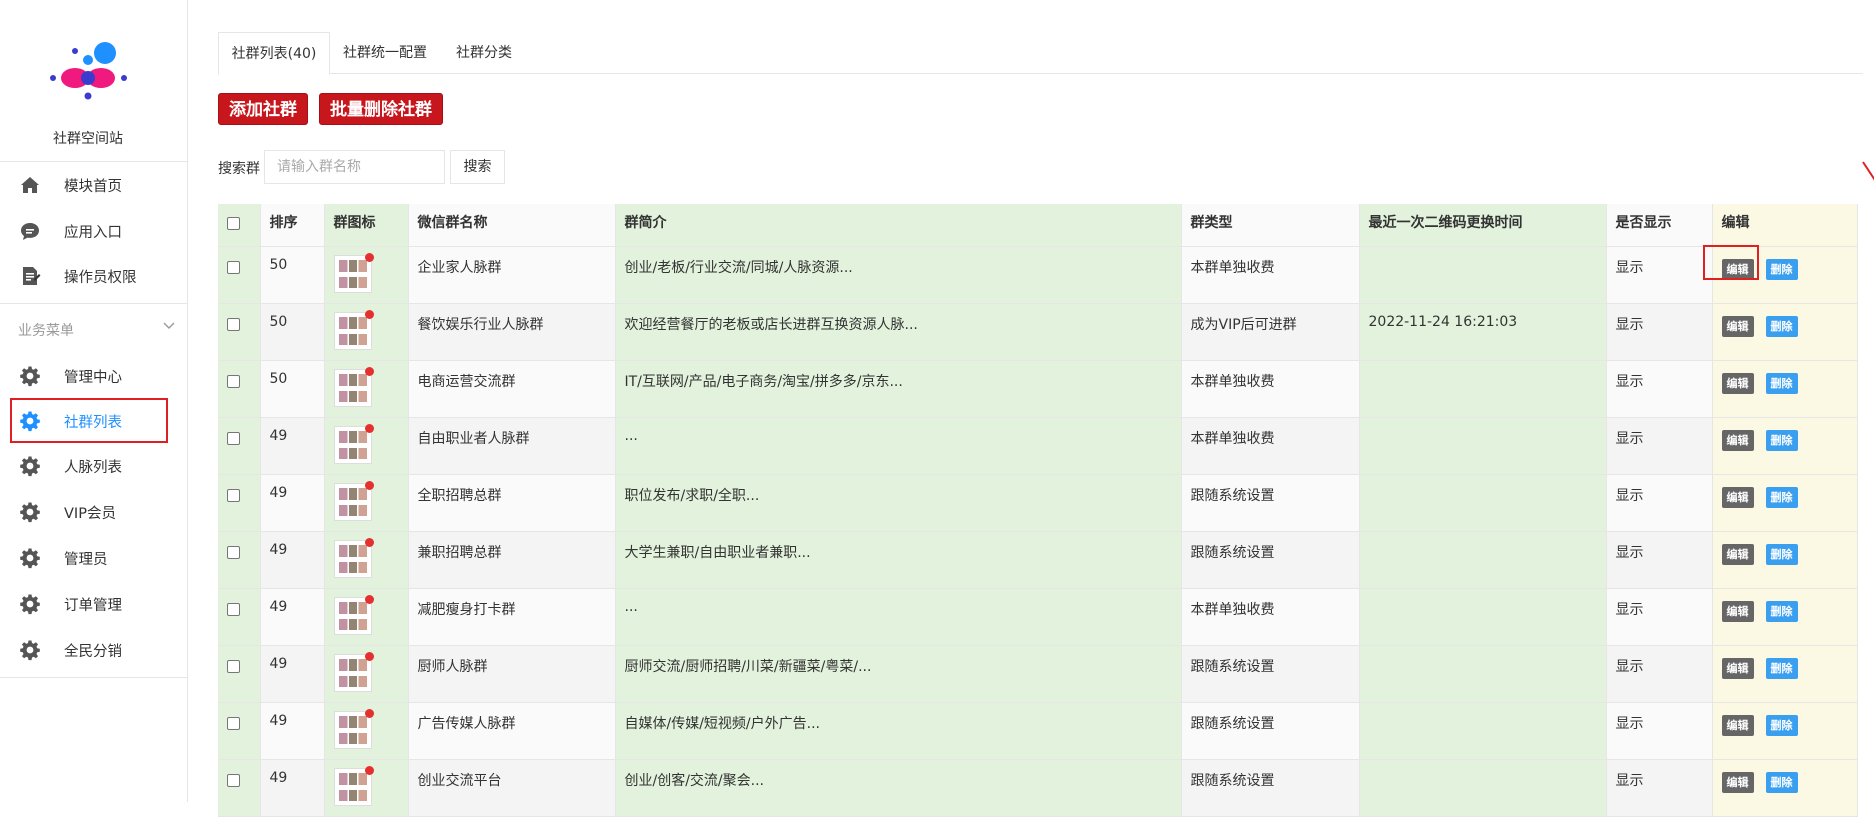 This screenshot has height=817, width=1874. Describe the element at coordinates (89, 420) in the screenshot. I see `active-item-highlight` at that location.